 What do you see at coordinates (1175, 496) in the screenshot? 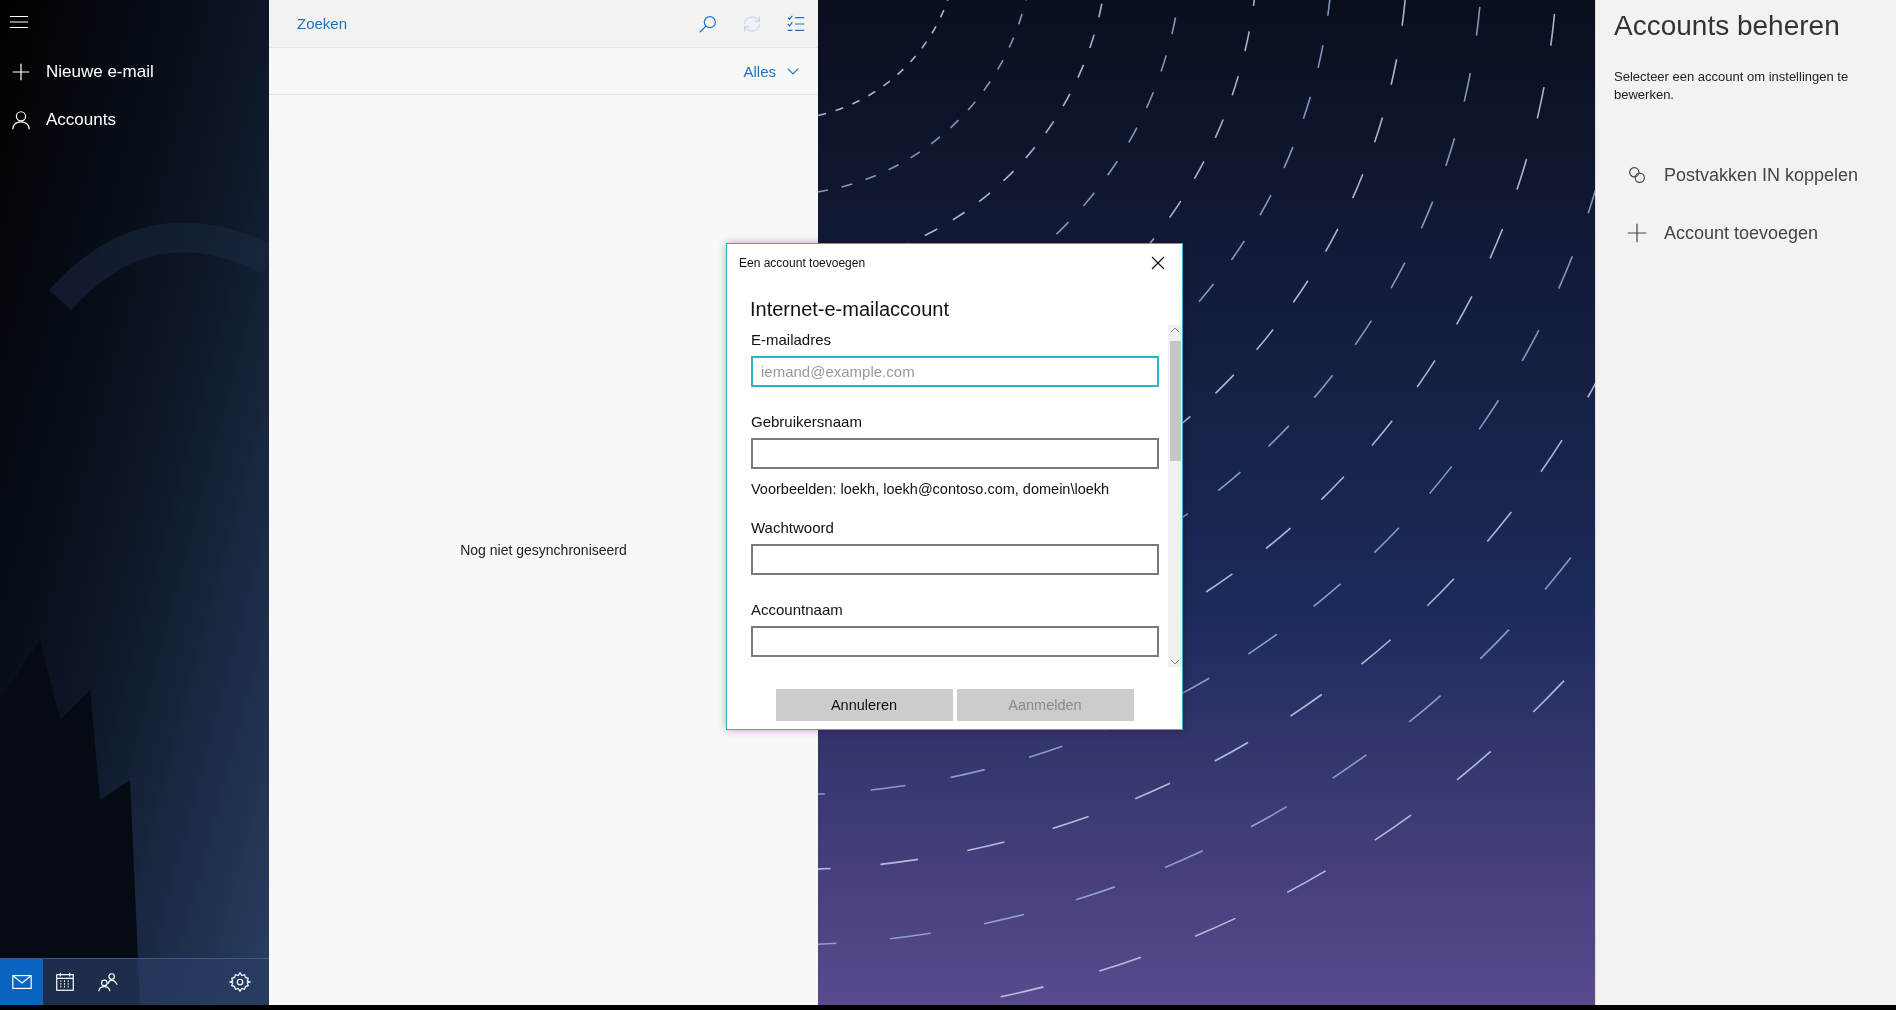
I see `scrollbar` at bounding box center [1175, 496].